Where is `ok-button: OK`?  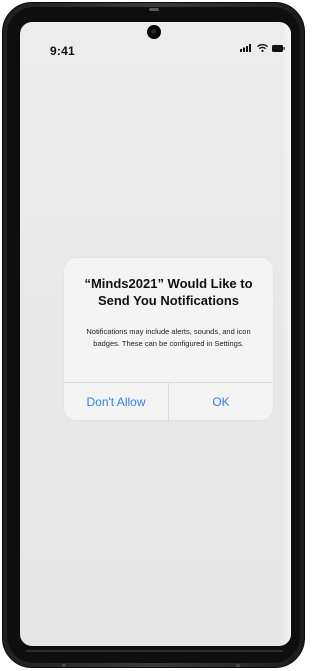 ok-button: OK is located at coordinates (221, 401).